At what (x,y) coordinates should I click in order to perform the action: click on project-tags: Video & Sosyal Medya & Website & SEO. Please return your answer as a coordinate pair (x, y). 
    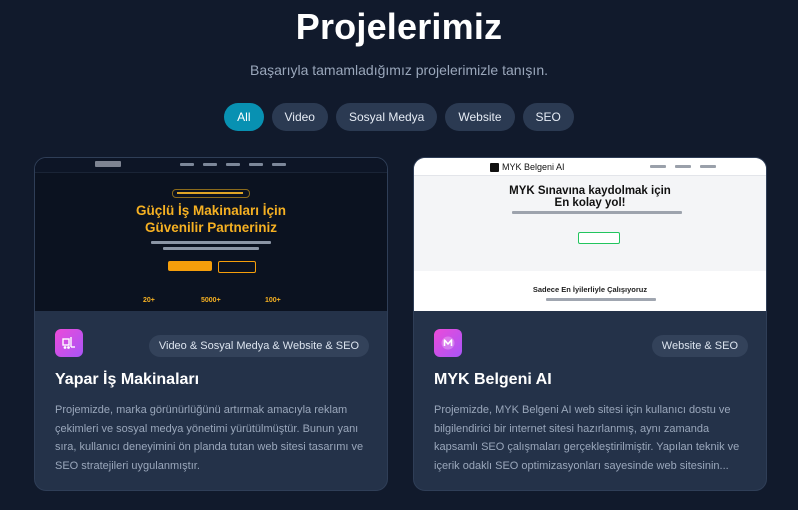
    Looking at the image, I should click on (258, 346).